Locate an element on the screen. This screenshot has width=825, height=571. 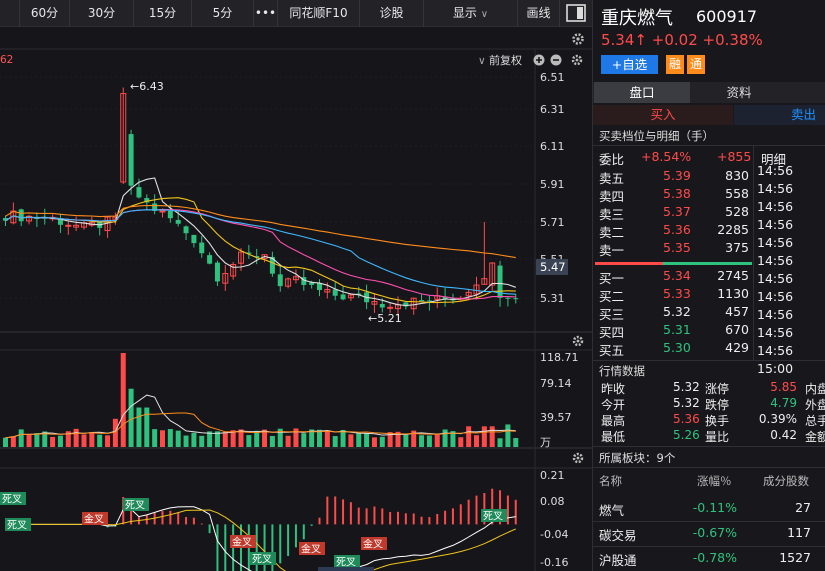
orderbook-title: 买卖档位与明细（手） is located at coordinates (656, 136).